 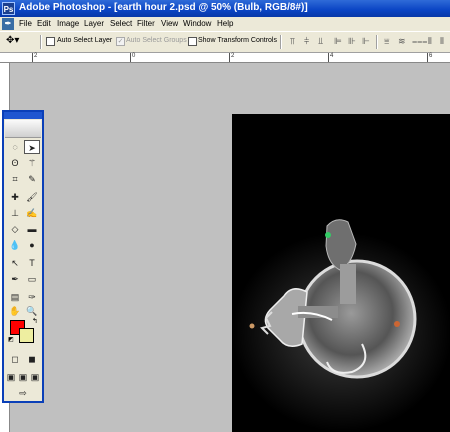 I want to click on screen-mode-full-menu-icon: ▣, so click(x=23, y=377).